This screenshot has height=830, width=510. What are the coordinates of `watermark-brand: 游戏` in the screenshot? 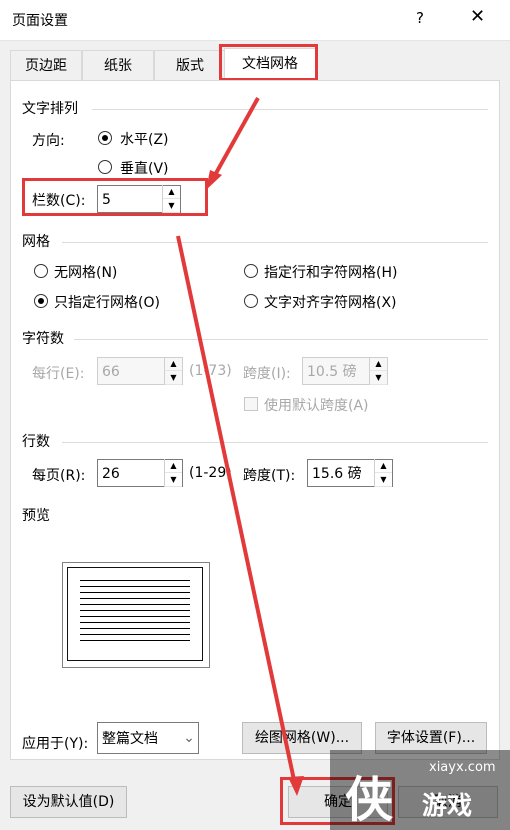 It's located at (447, 805).